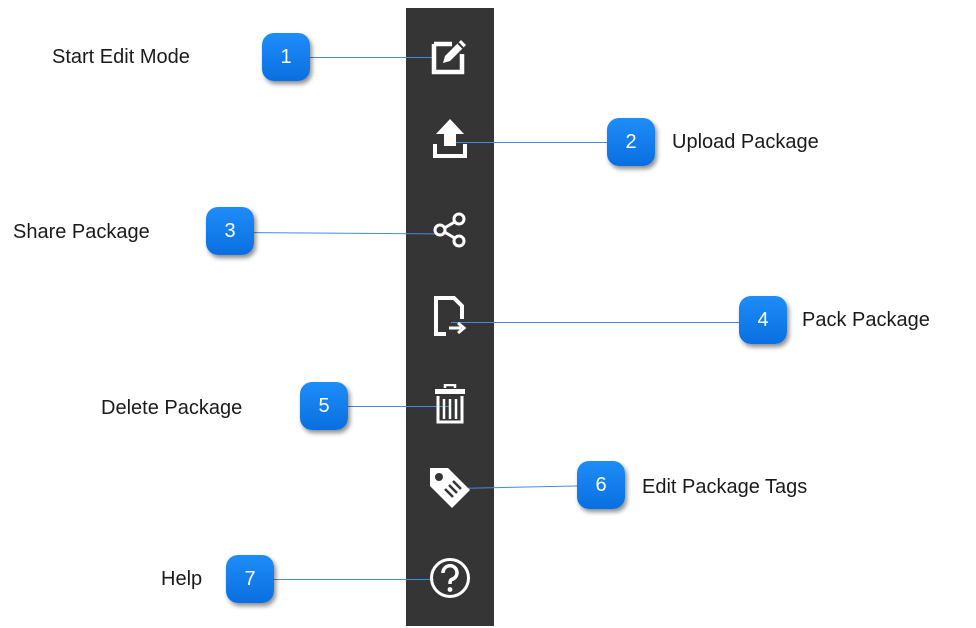 The width and height of the screenshot is (976, 628). Describe the element at coordinates (866, 320) in the screenshot. I see `callout-label-4: Pack Package` at that location.